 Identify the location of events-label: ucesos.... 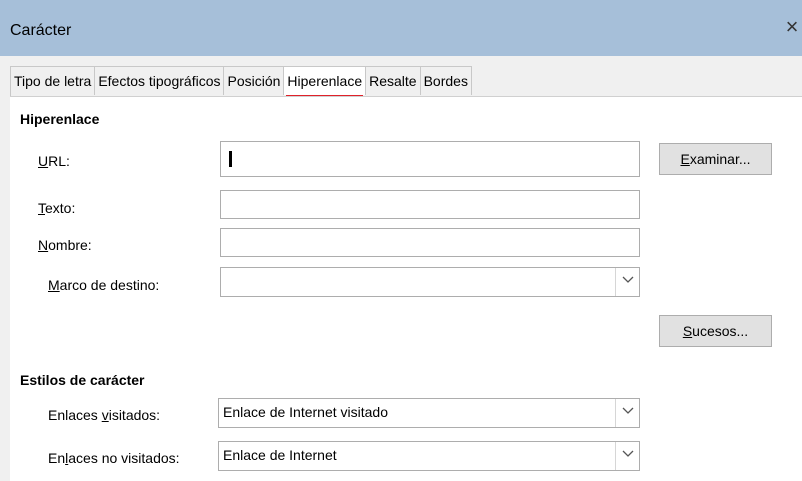
(720, 331).